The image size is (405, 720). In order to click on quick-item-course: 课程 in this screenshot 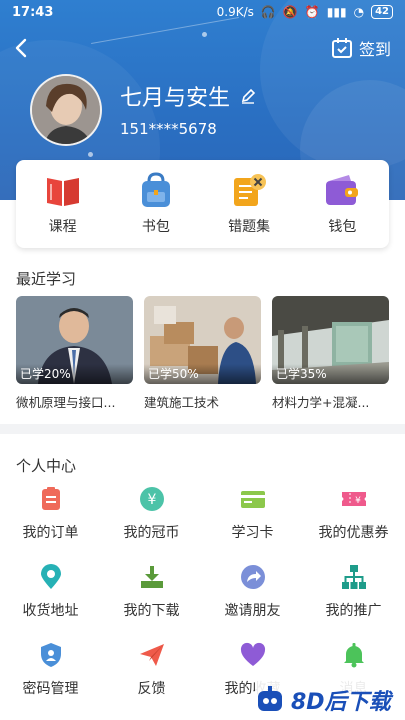, I will do `click(63, 204)`.